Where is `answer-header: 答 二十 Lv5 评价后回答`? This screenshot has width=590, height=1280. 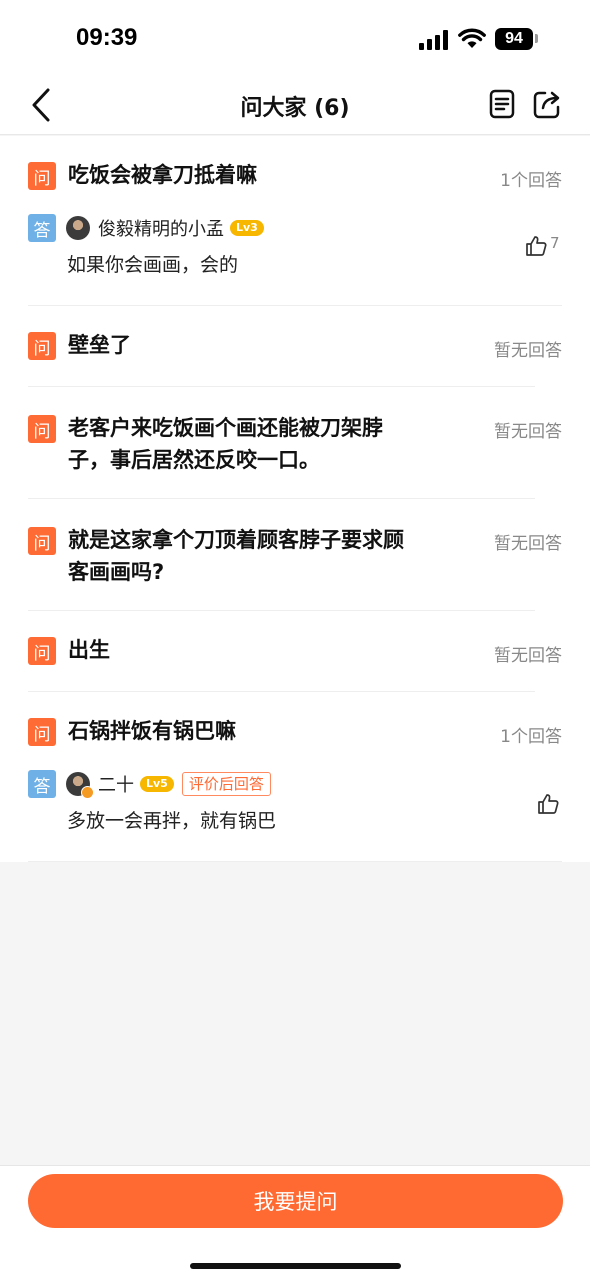 answer-header: 答 二十 Lv5 评价后回答 is located at coordinates (149, 784).